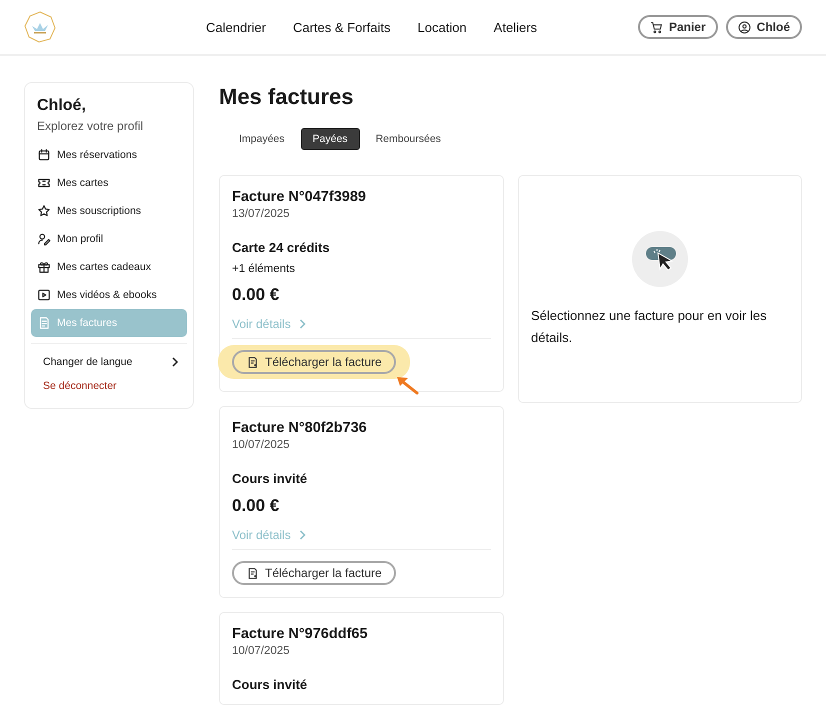 Image resolution: width=826 pixels, height=726 pixels. What do you see at coordinates (660, 259) in the screenshot?
I see `click-icon` at bounding box center [660, 259].